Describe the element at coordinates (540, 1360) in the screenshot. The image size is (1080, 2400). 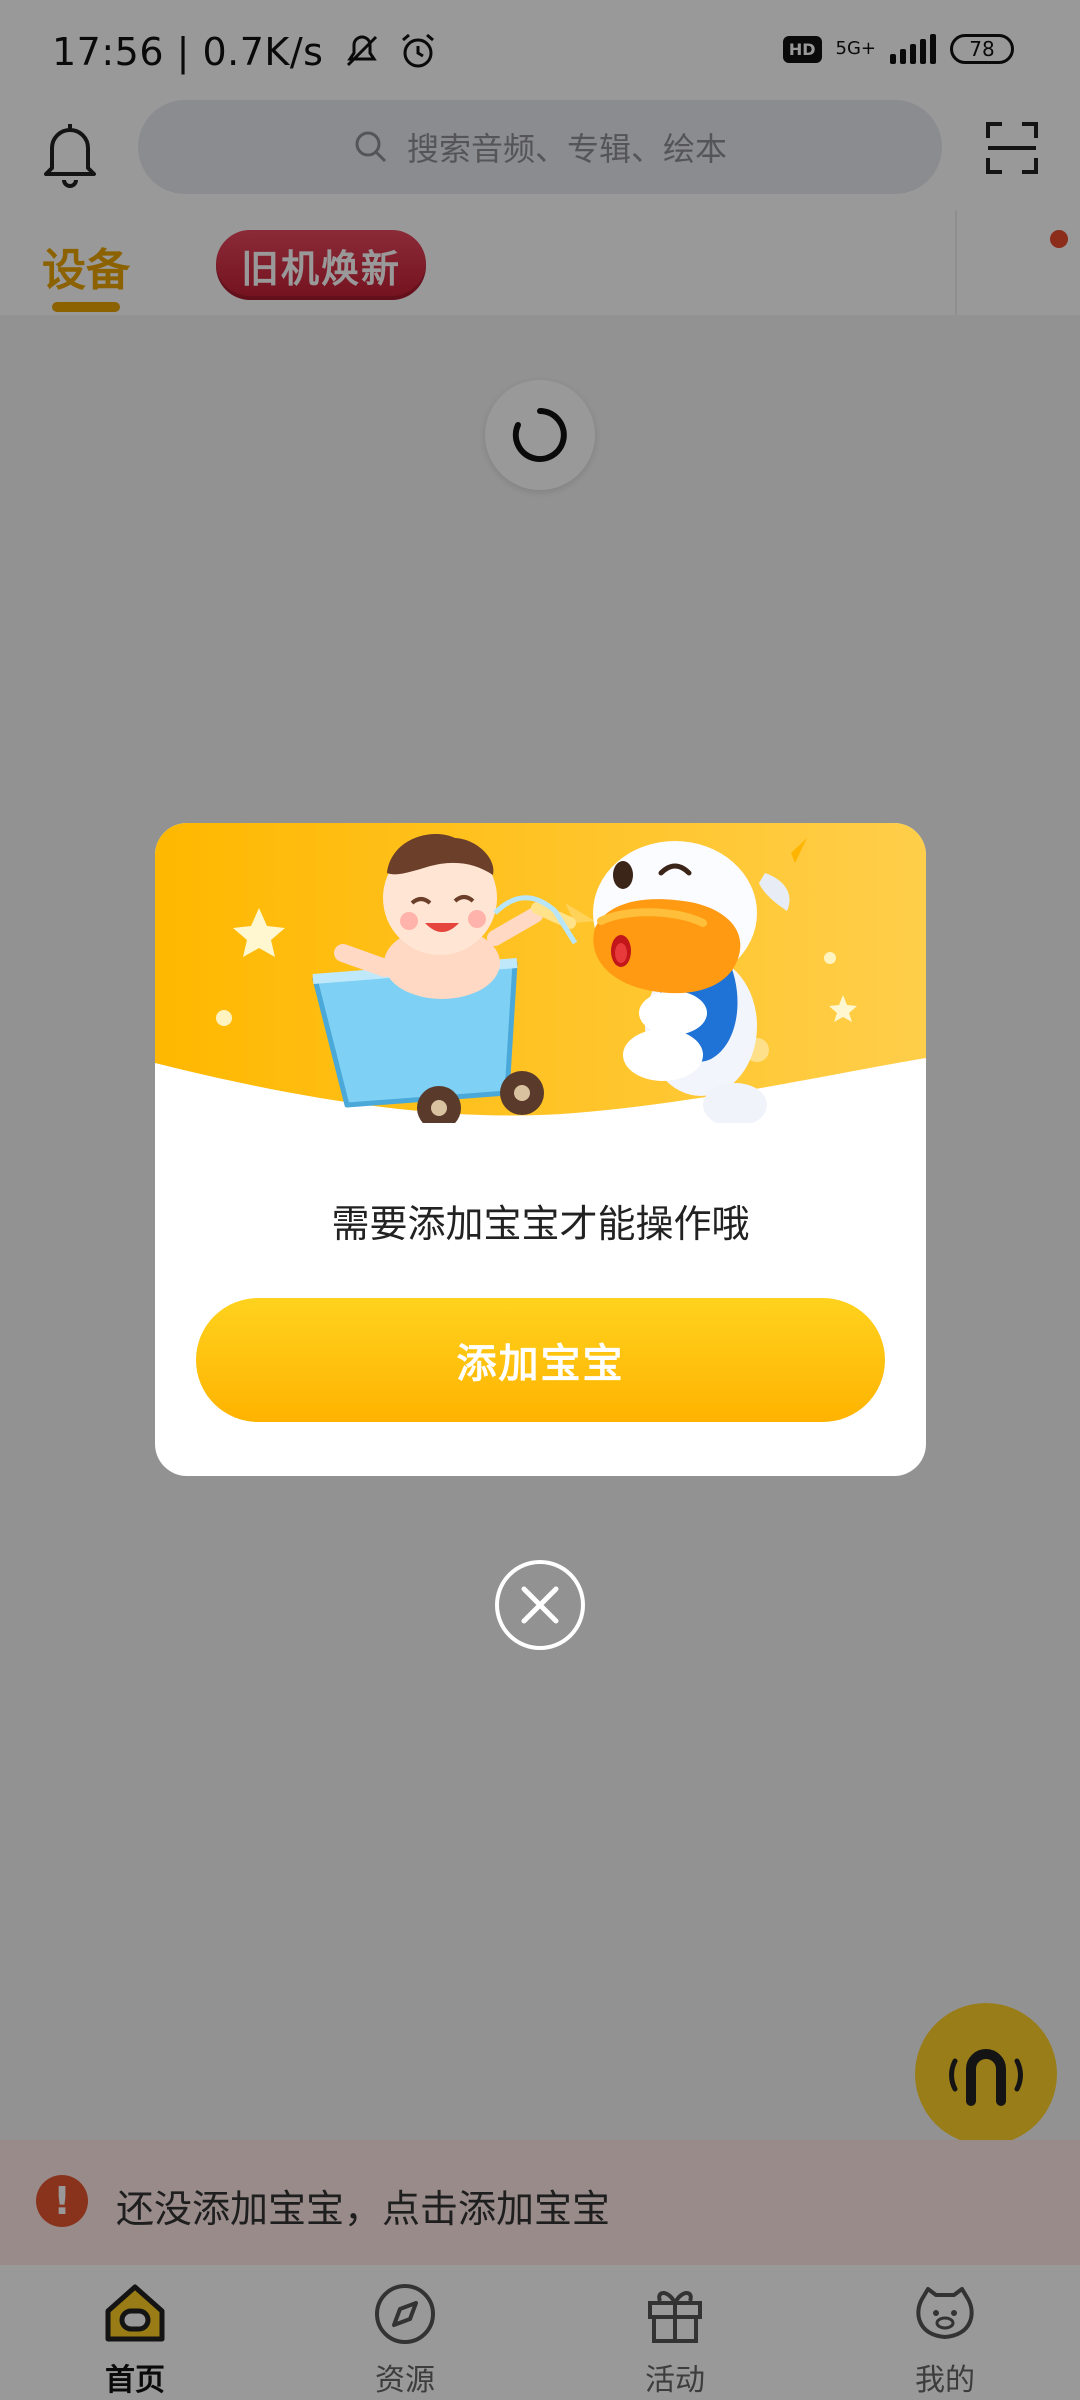
I see `add-baby-button: 添加宝宝` at that location.